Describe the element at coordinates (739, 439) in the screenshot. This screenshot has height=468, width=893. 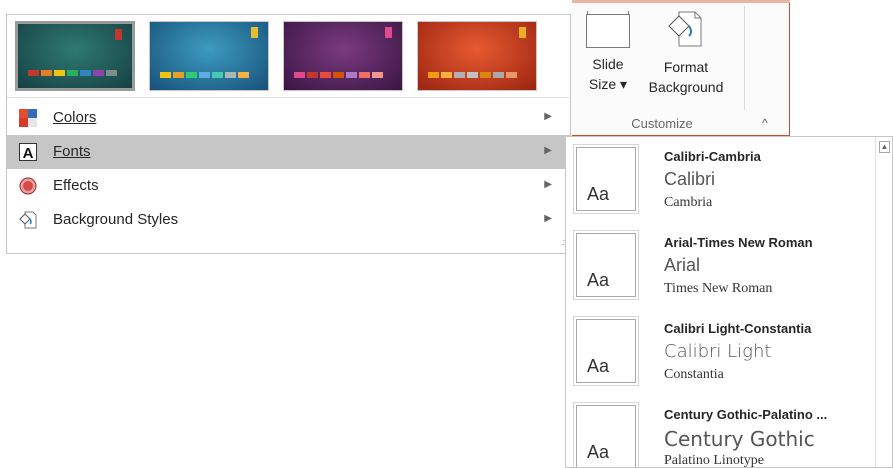
I see `heading-font: Century Gothic` at that location.